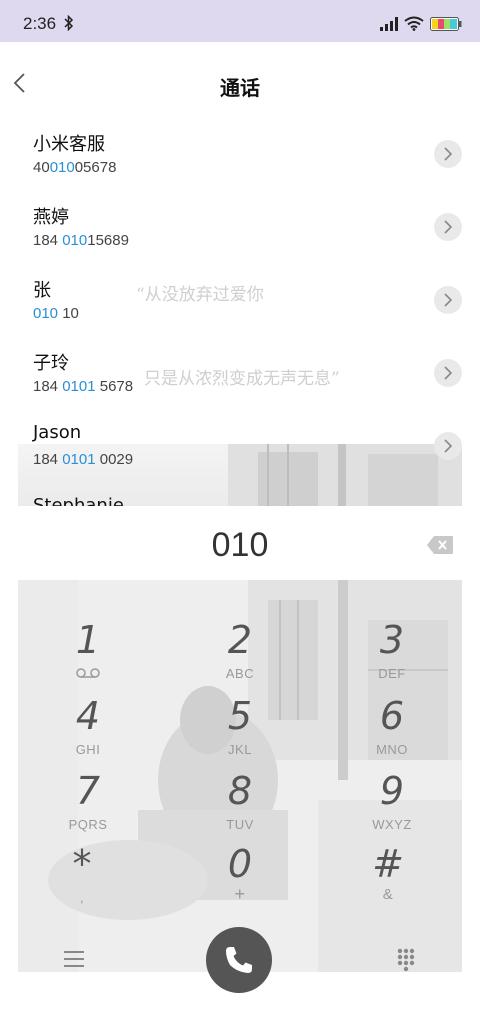 Image resolution: width=480 pixels, height=1013 pixels. Describe the element at coordinates (240, 154) in the screenshot. I see `contact-item: 小米客服 4001005678` at that location.